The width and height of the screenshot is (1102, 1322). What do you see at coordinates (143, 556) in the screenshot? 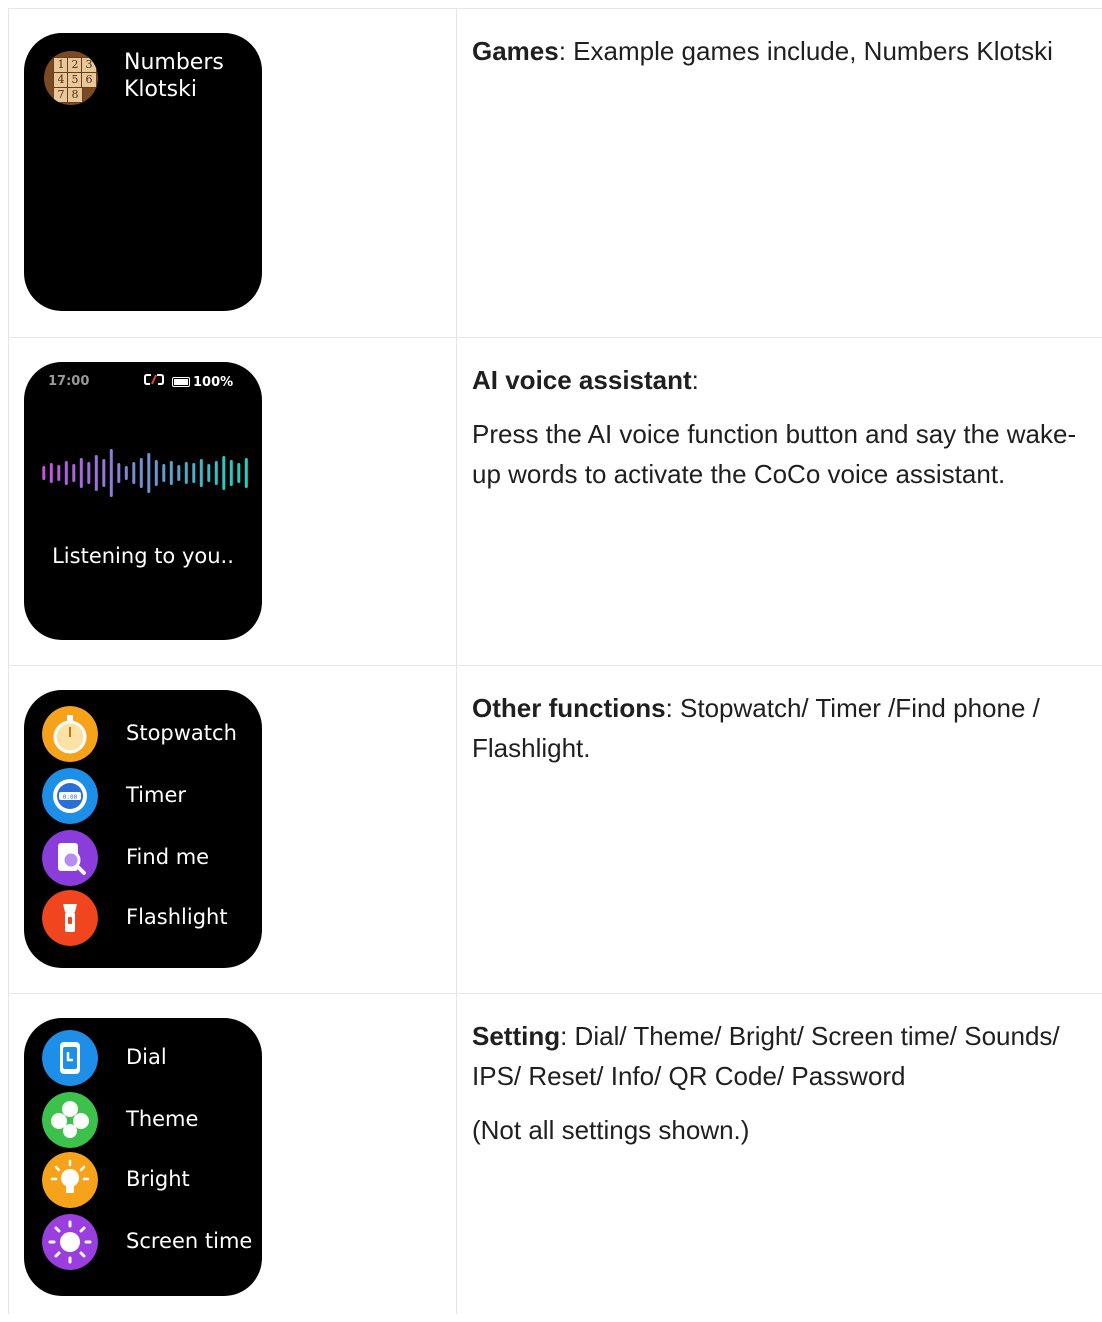
I see `listening-text: Listening to you..` at bounding box center [143, 556].